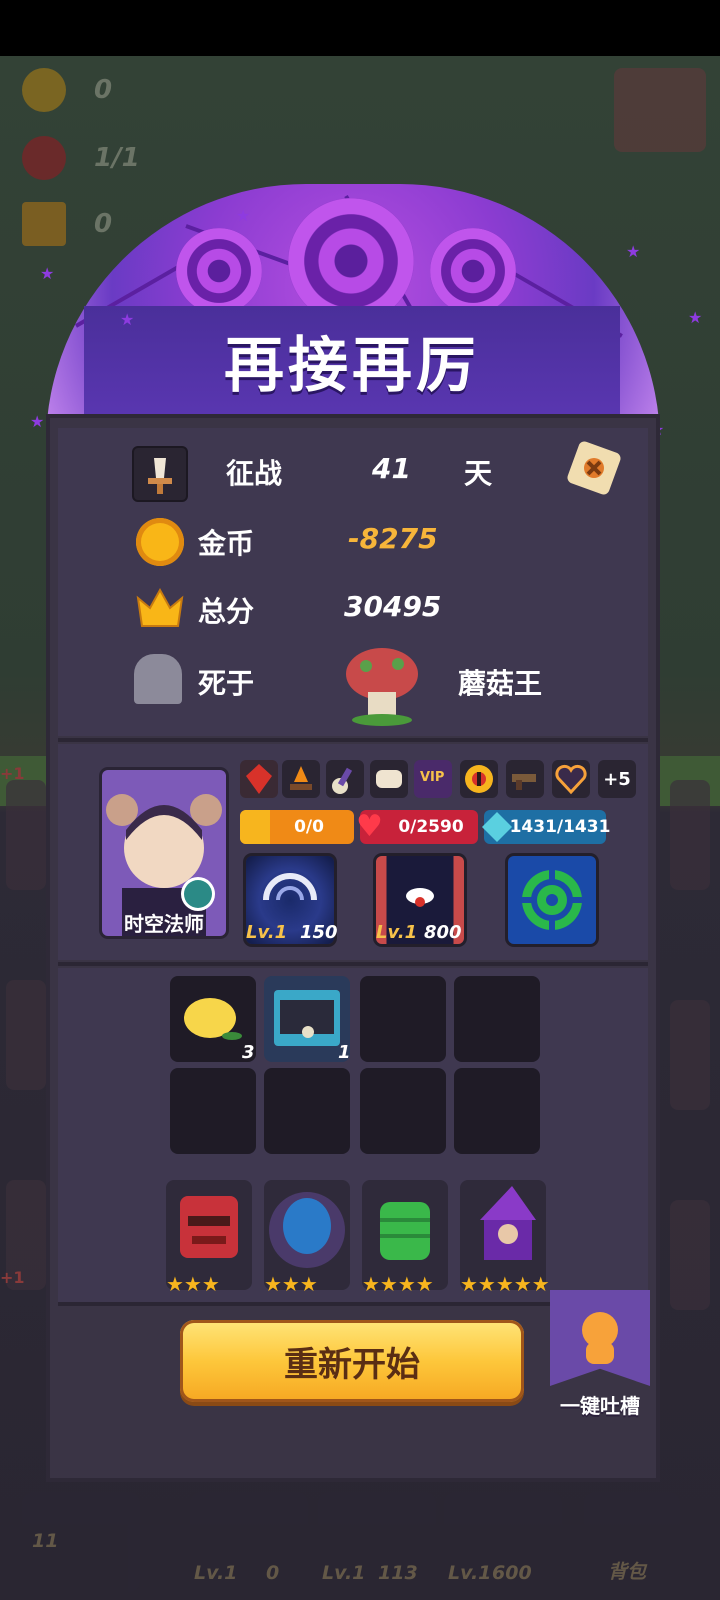  What do you see at coordinates (398, 1284) in the screenshot?
I see `unit-stars: ★★★★` at bounding box center [398, 1284].